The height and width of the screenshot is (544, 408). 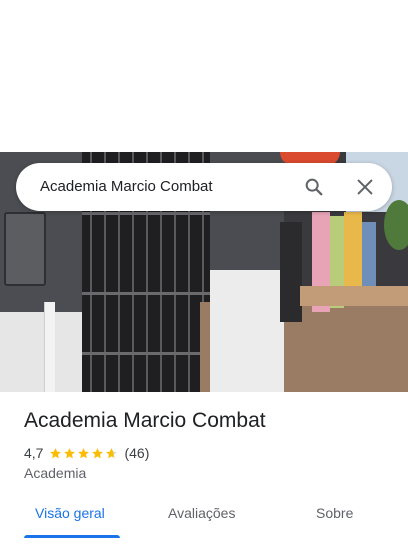 I want to click on photo-door, so click(x=291, y=272).